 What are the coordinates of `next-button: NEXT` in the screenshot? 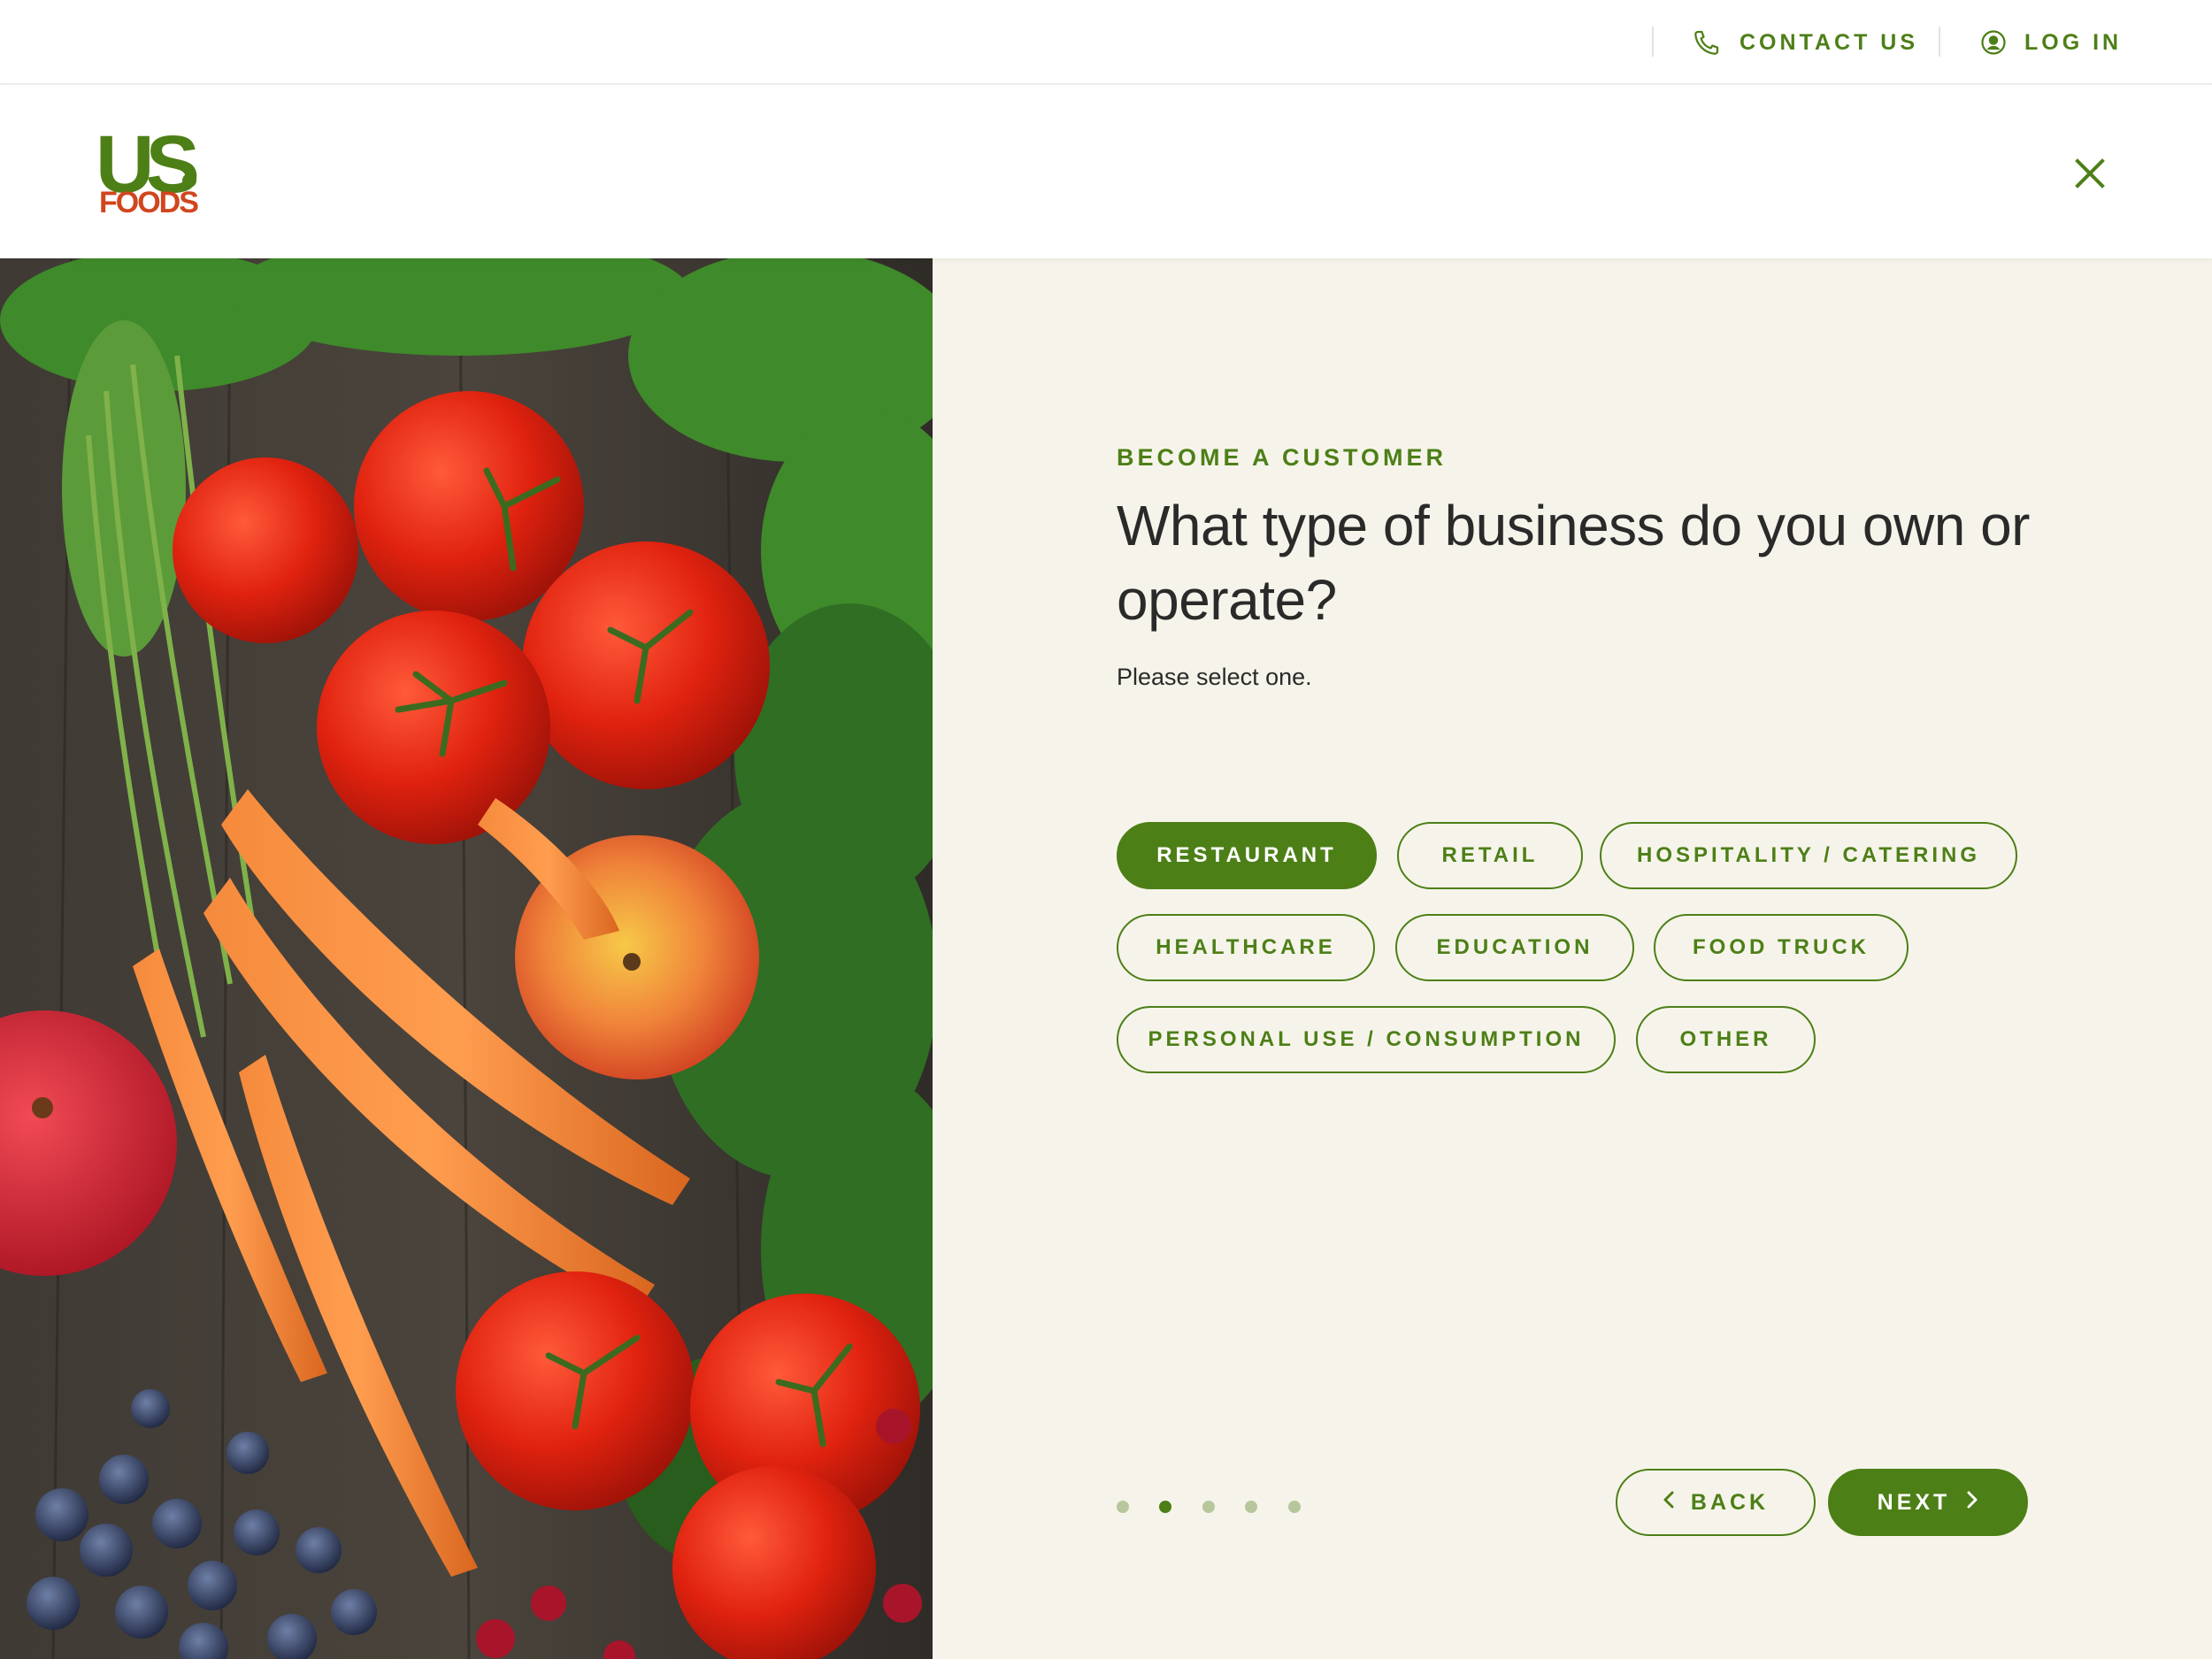 It's located at (1928, 1503).